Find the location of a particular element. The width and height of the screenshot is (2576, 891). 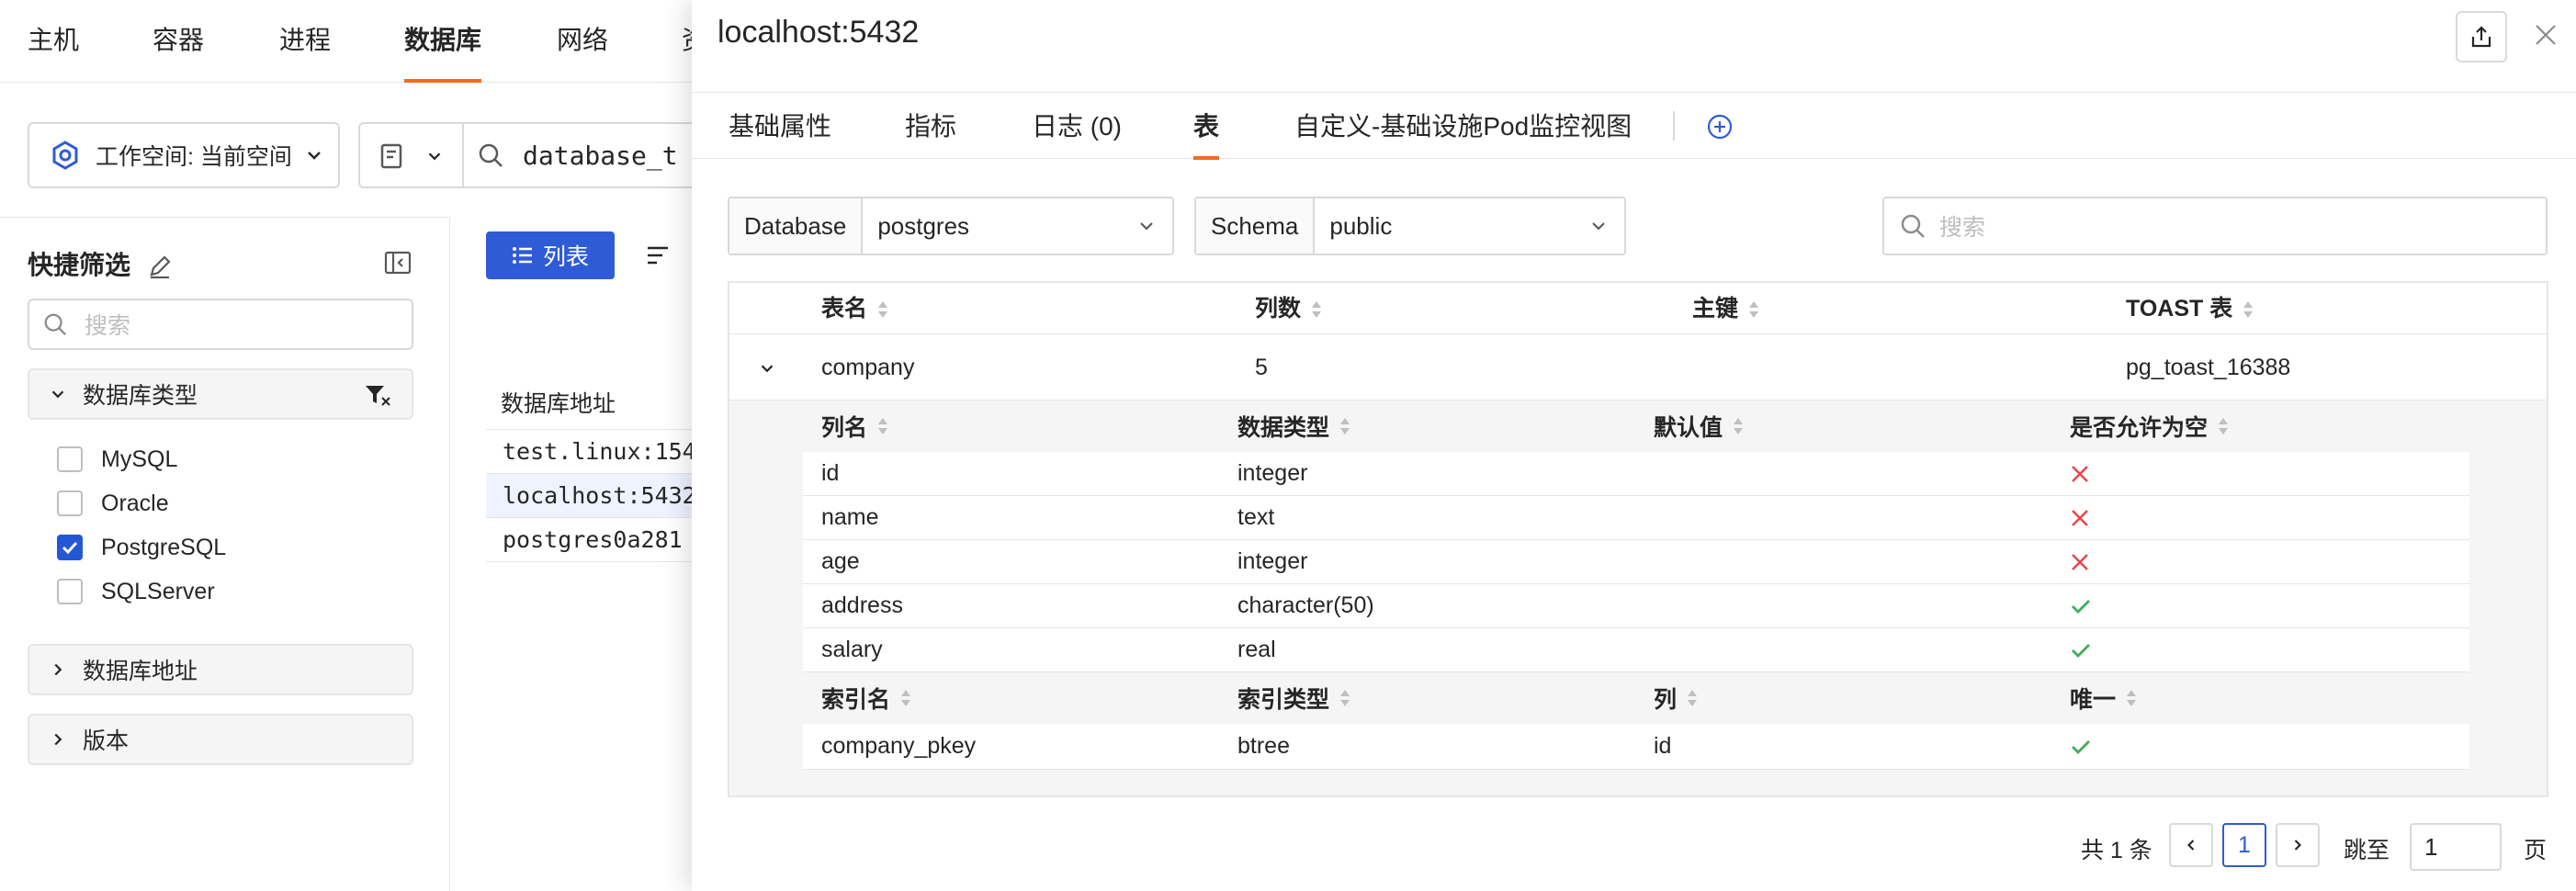

source-select-button is located at coordinates (411, 155).